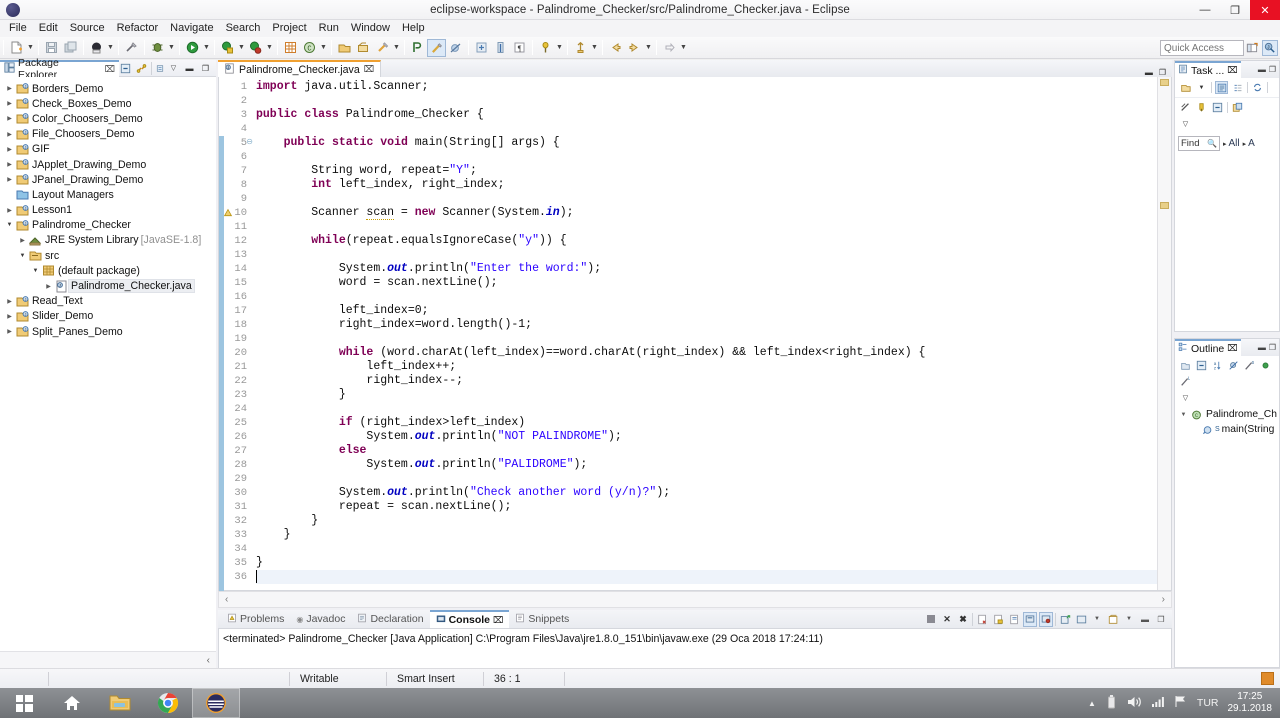  What do you see at coordinates (1205, 10) in the screenshot?
I see `minimize-button: —` at bounding box center [1205, 10].